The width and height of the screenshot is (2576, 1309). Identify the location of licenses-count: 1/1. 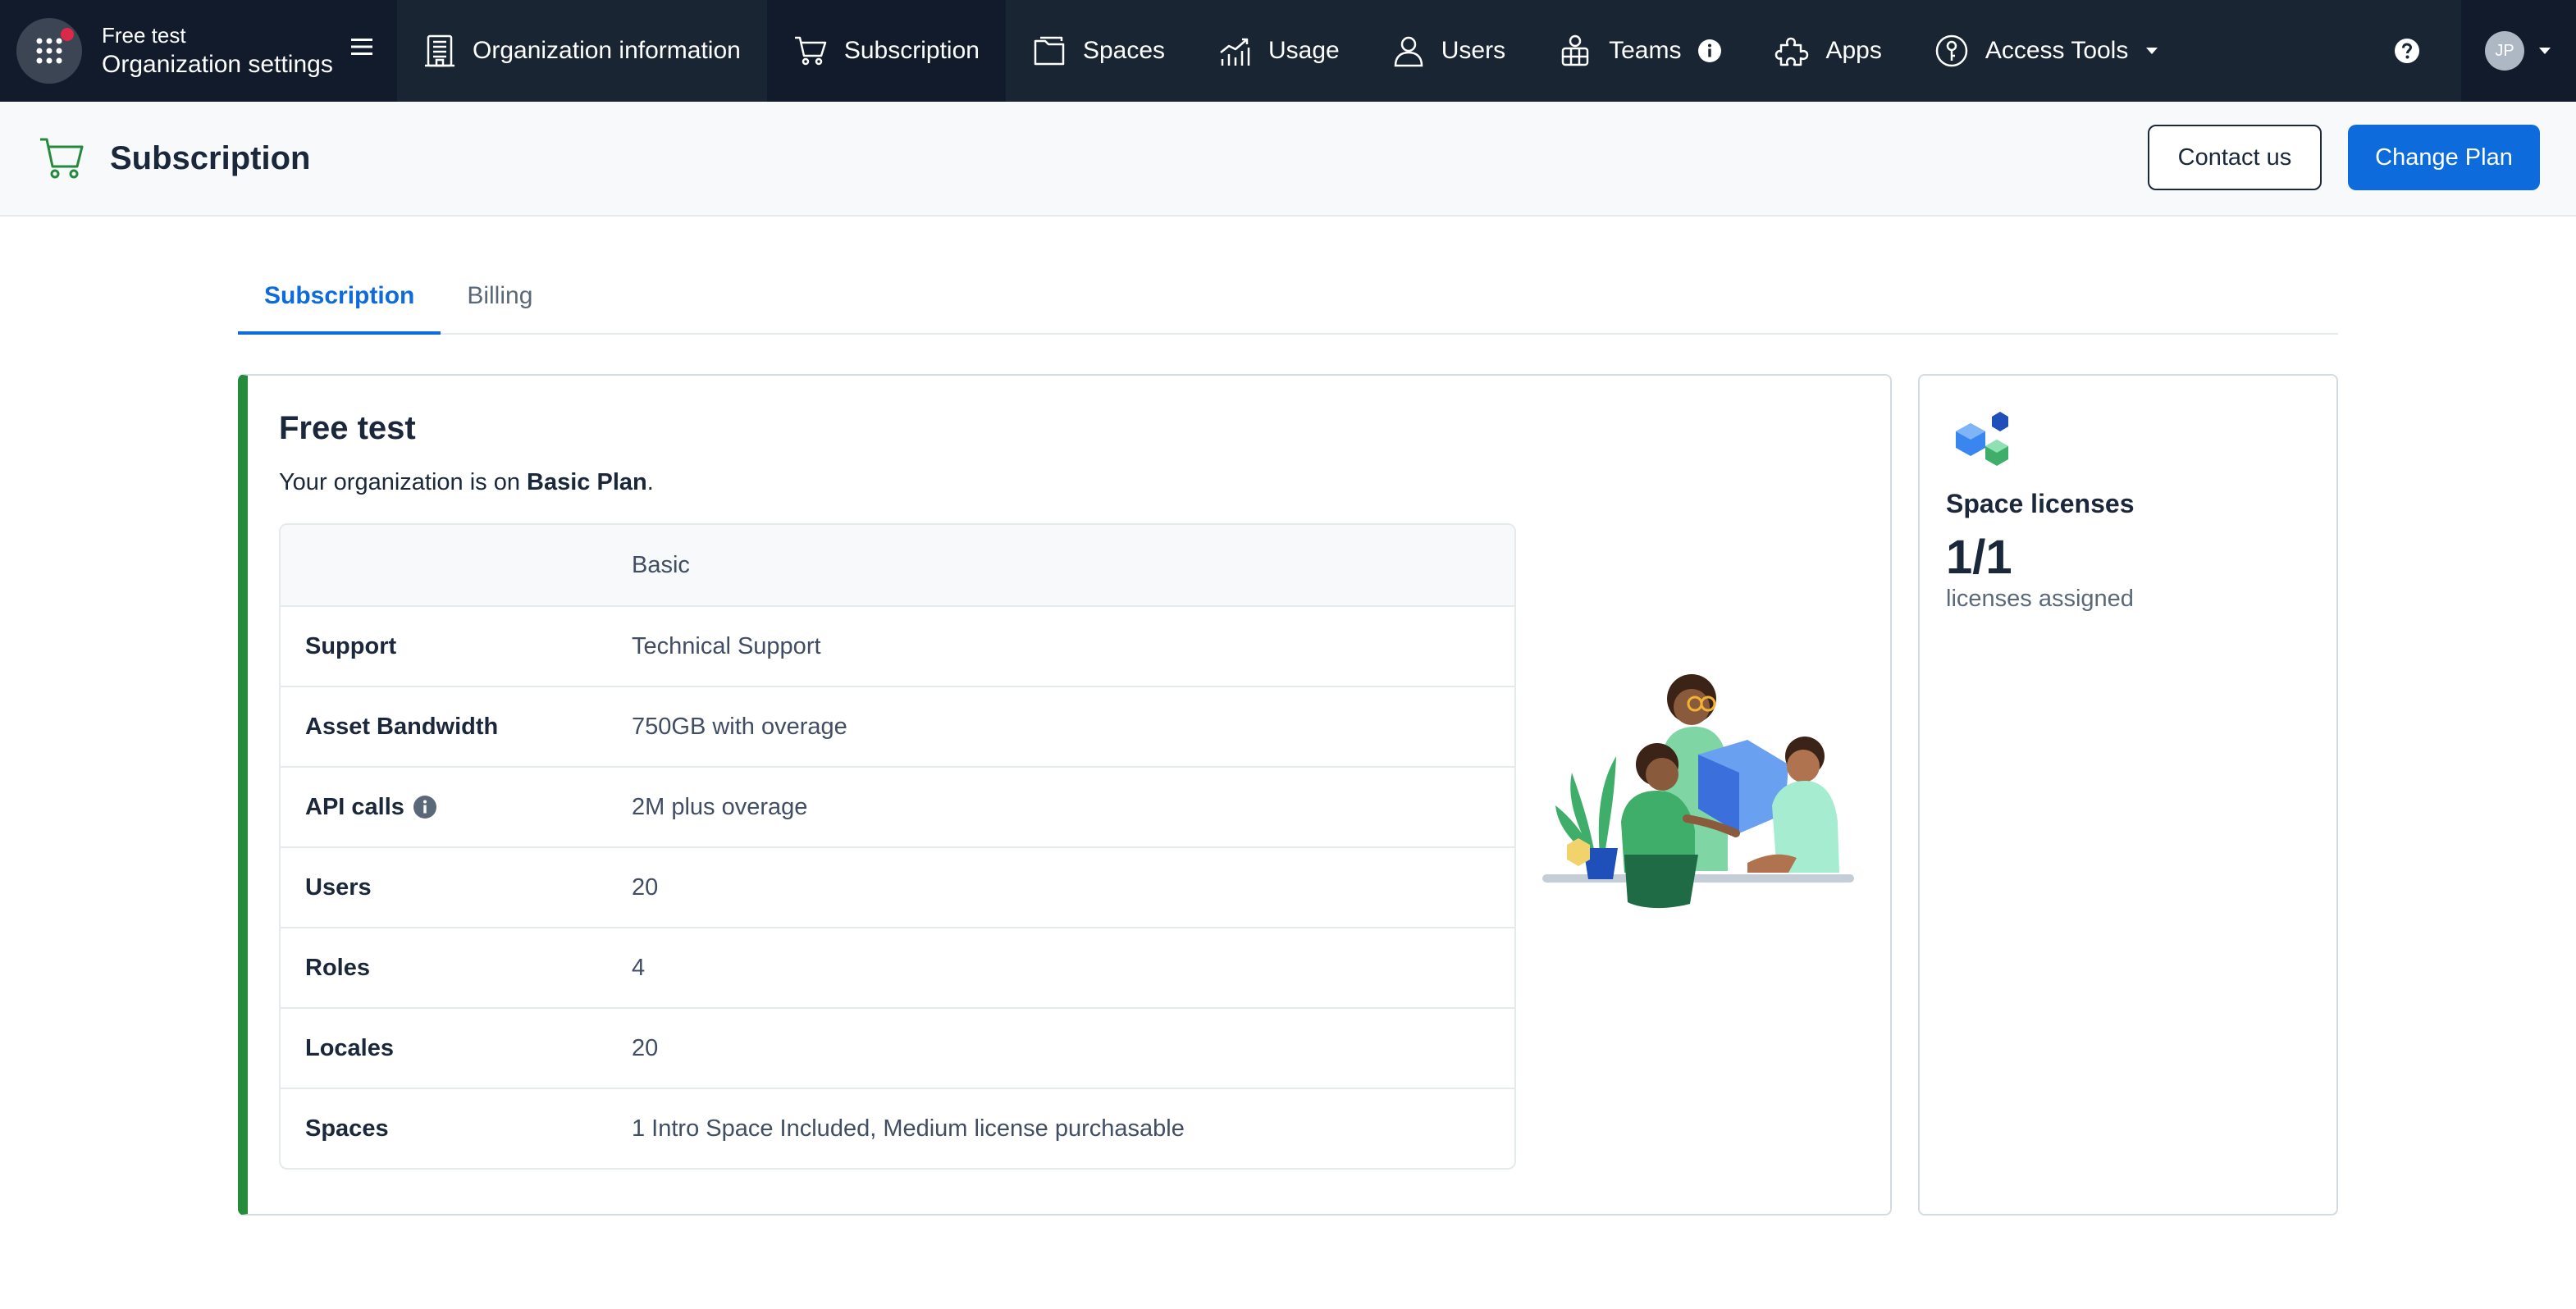
(1979, 557).